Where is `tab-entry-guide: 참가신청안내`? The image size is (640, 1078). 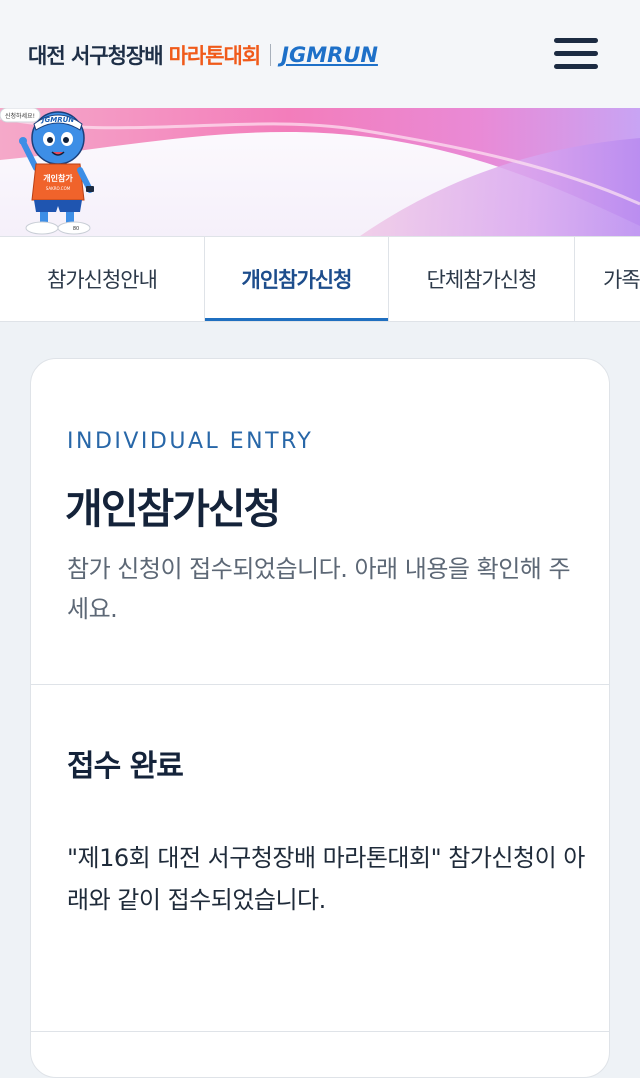 tab-entry-guide: 참가신청안내 is located at coordinates (102, 279).